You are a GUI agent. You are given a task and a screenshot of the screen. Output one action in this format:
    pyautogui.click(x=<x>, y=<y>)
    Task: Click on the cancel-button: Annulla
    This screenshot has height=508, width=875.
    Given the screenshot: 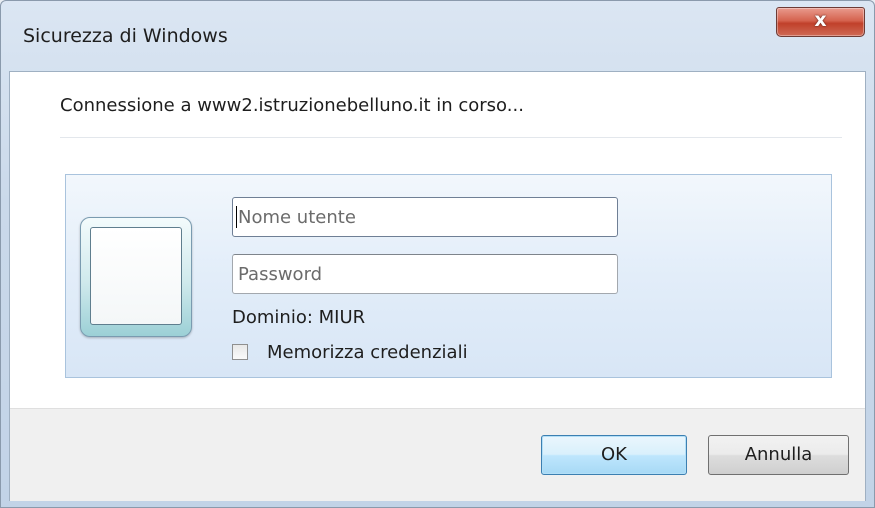 What is the action you would take?
    pyautogui.click(x=778, y=455)
    